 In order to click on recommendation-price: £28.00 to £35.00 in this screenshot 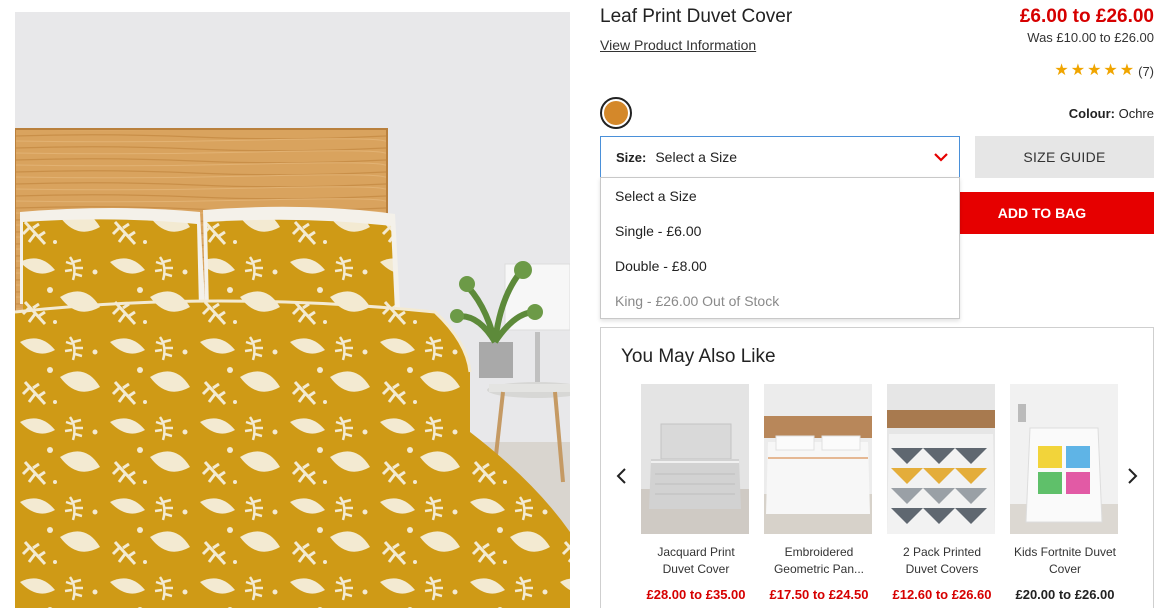, I will do `click(696, 594)`.